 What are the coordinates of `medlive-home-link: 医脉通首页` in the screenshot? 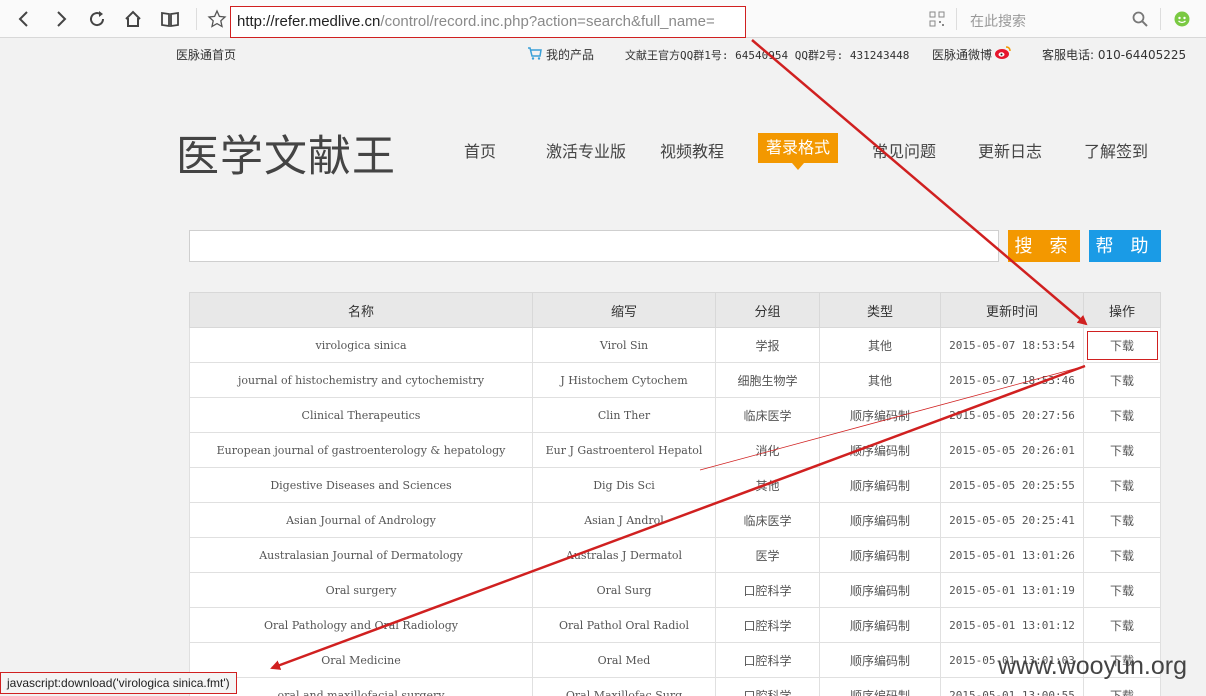 It's located at (206, 54).